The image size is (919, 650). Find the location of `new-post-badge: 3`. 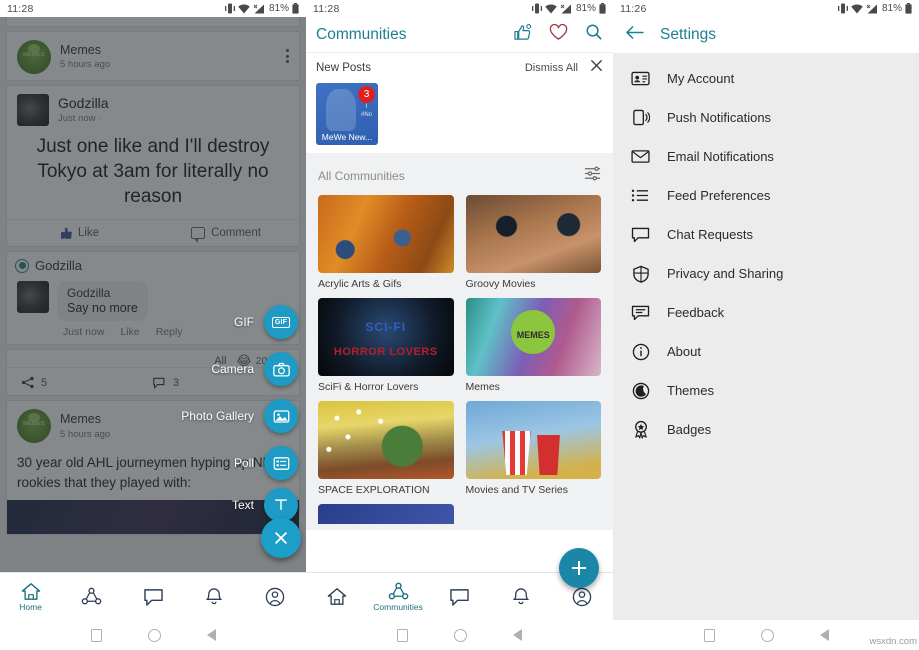

new-post-badge: 3 is located at coordinates (366, 94).